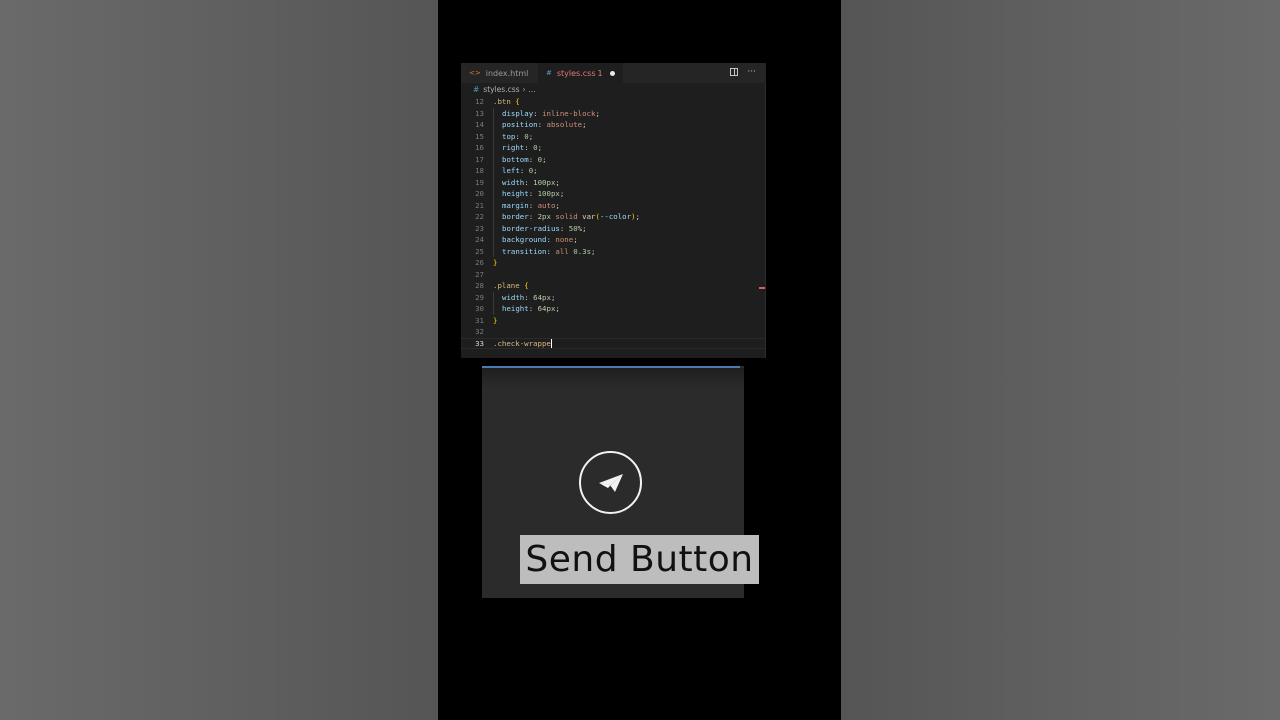 The width and height of the screenshot is (1280, 720). Describe the element at coordinates (589, 216) in the screenshot. I see `css-function: var` at that location.